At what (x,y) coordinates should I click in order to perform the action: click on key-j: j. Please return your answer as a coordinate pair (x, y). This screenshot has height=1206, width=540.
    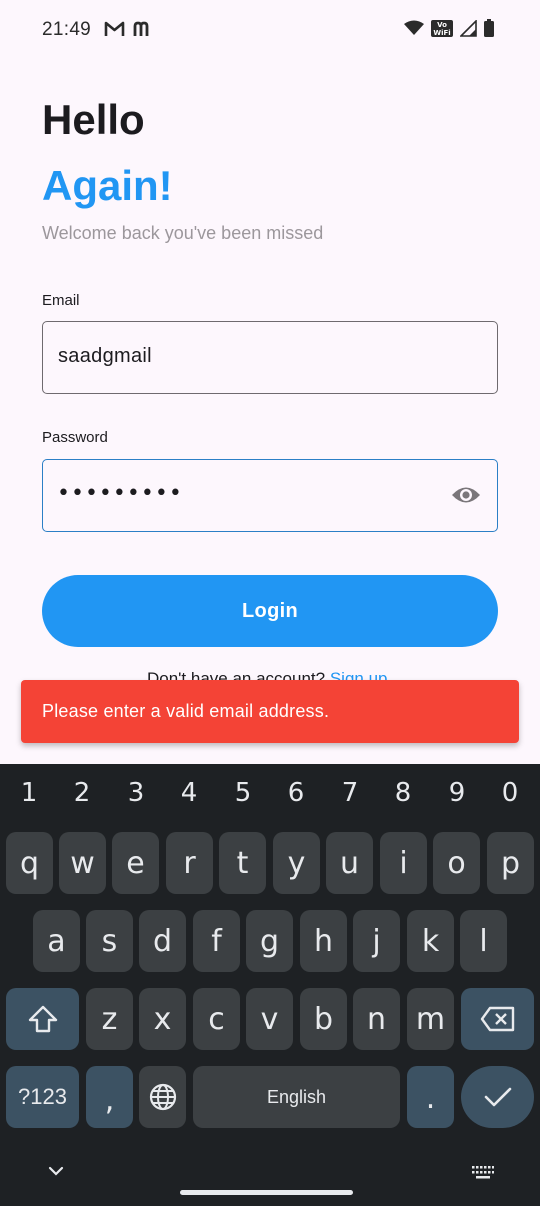
    Looking at the image, I should click on (376, 941).